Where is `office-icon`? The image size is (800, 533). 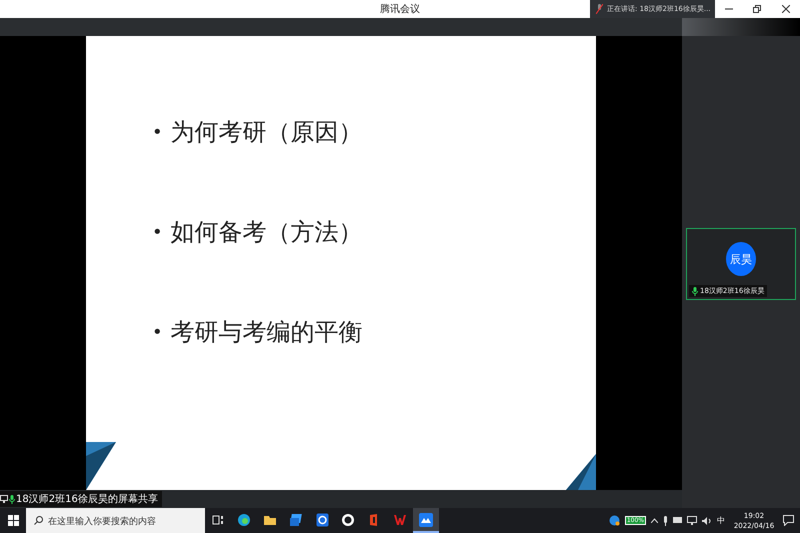 office-icon is located at coordinates (374, 519).